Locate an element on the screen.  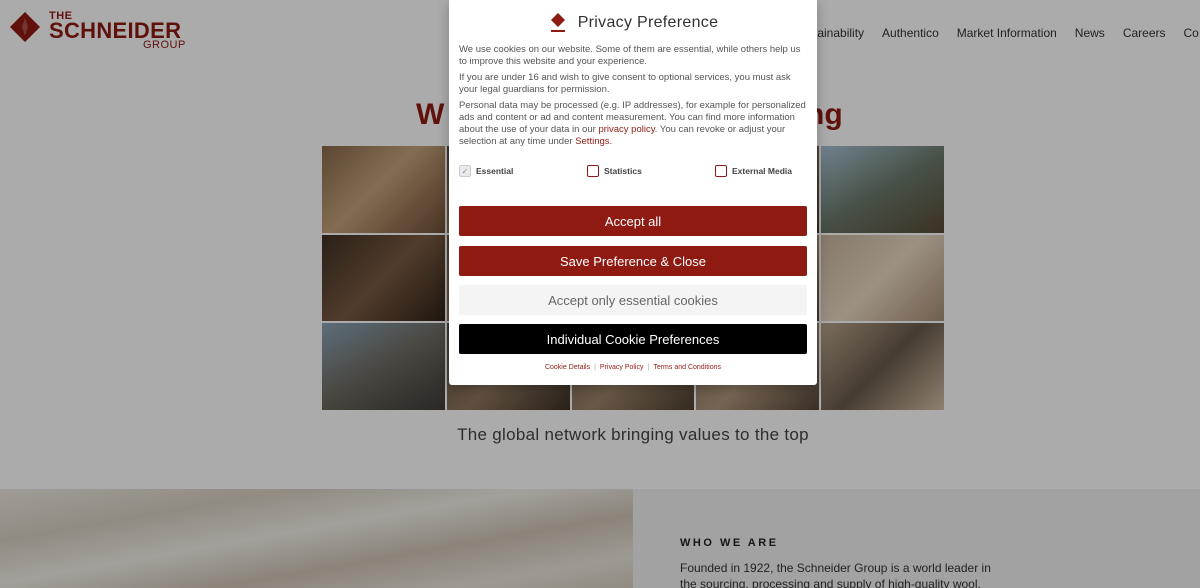
checkmark-icon: ✓ is located at coordinates (465, 171).